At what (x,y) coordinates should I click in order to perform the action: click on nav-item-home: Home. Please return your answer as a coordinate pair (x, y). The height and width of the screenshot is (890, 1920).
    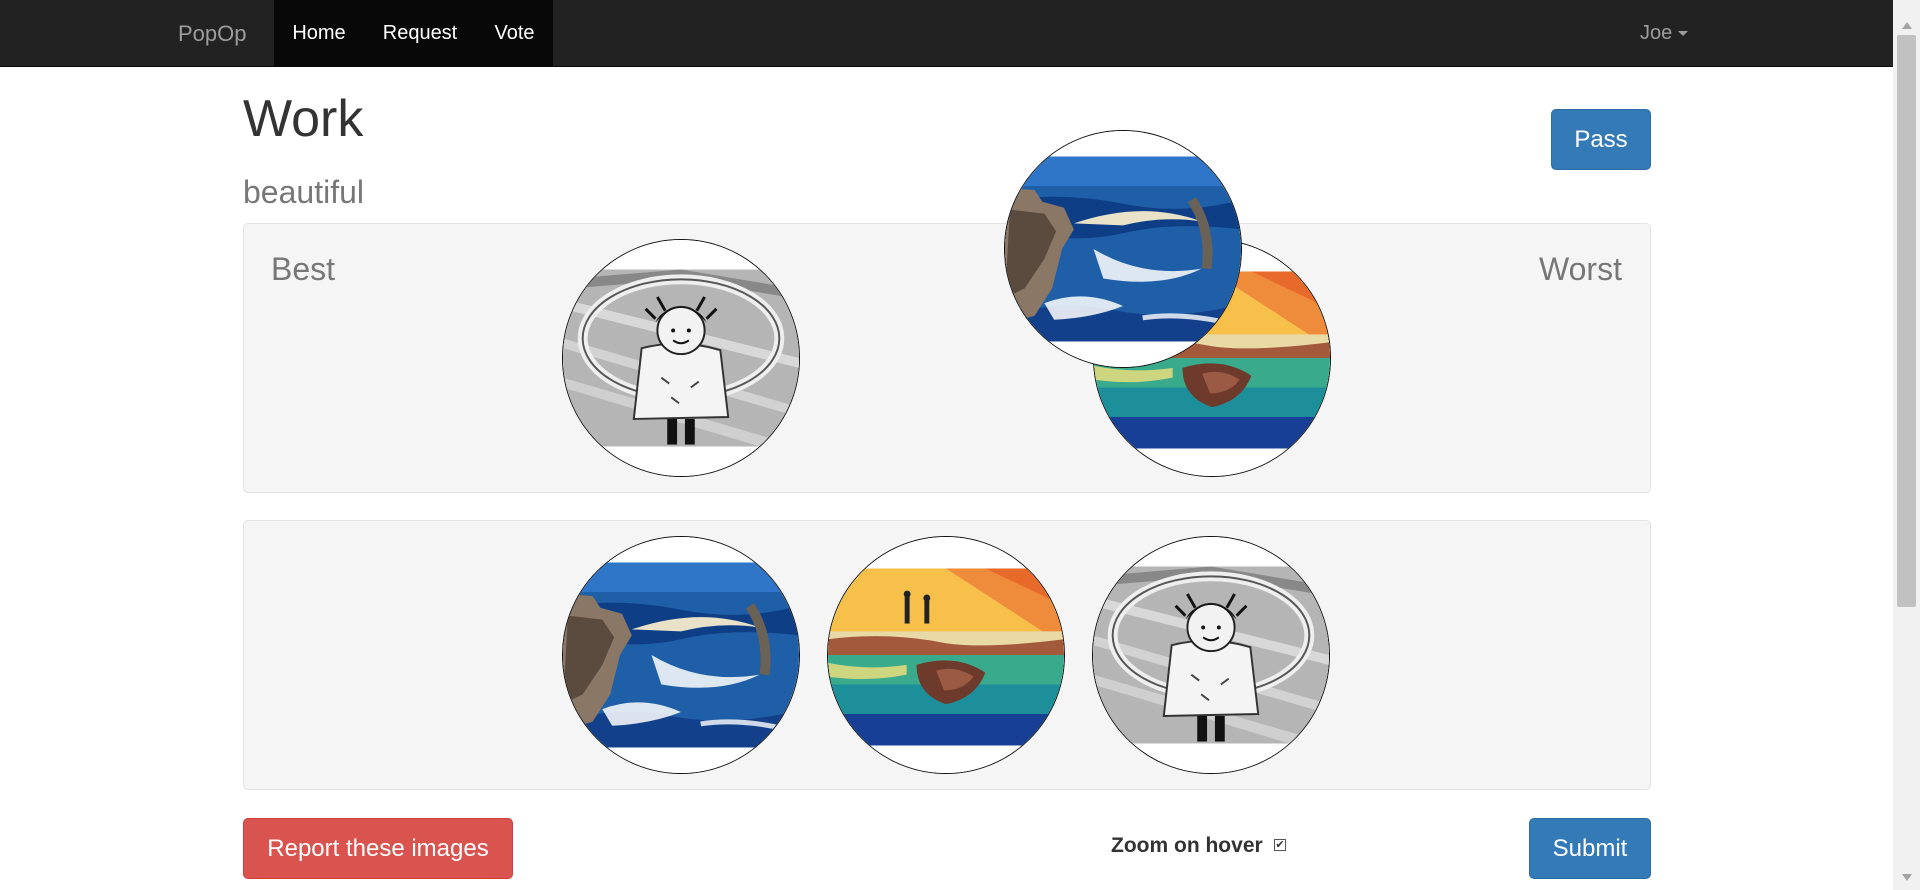
    Looking at the image, I should click on (319, 33).